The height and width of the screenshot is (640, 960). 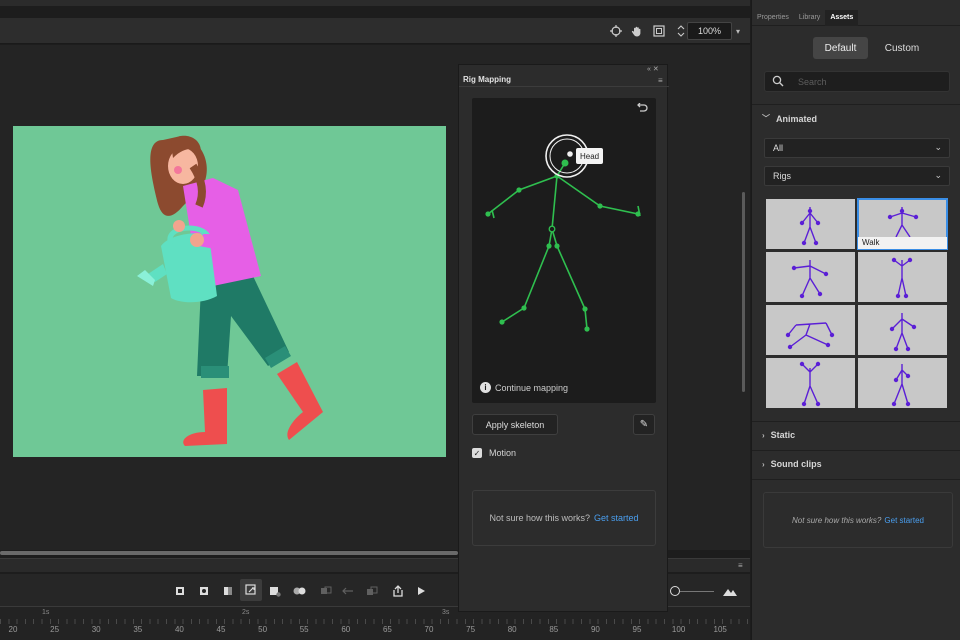 What do you see at coordinates (487, 79) in the screenshot?
I see `rig-panel-title: Rig Mapping` at bounding box center [487, 79].